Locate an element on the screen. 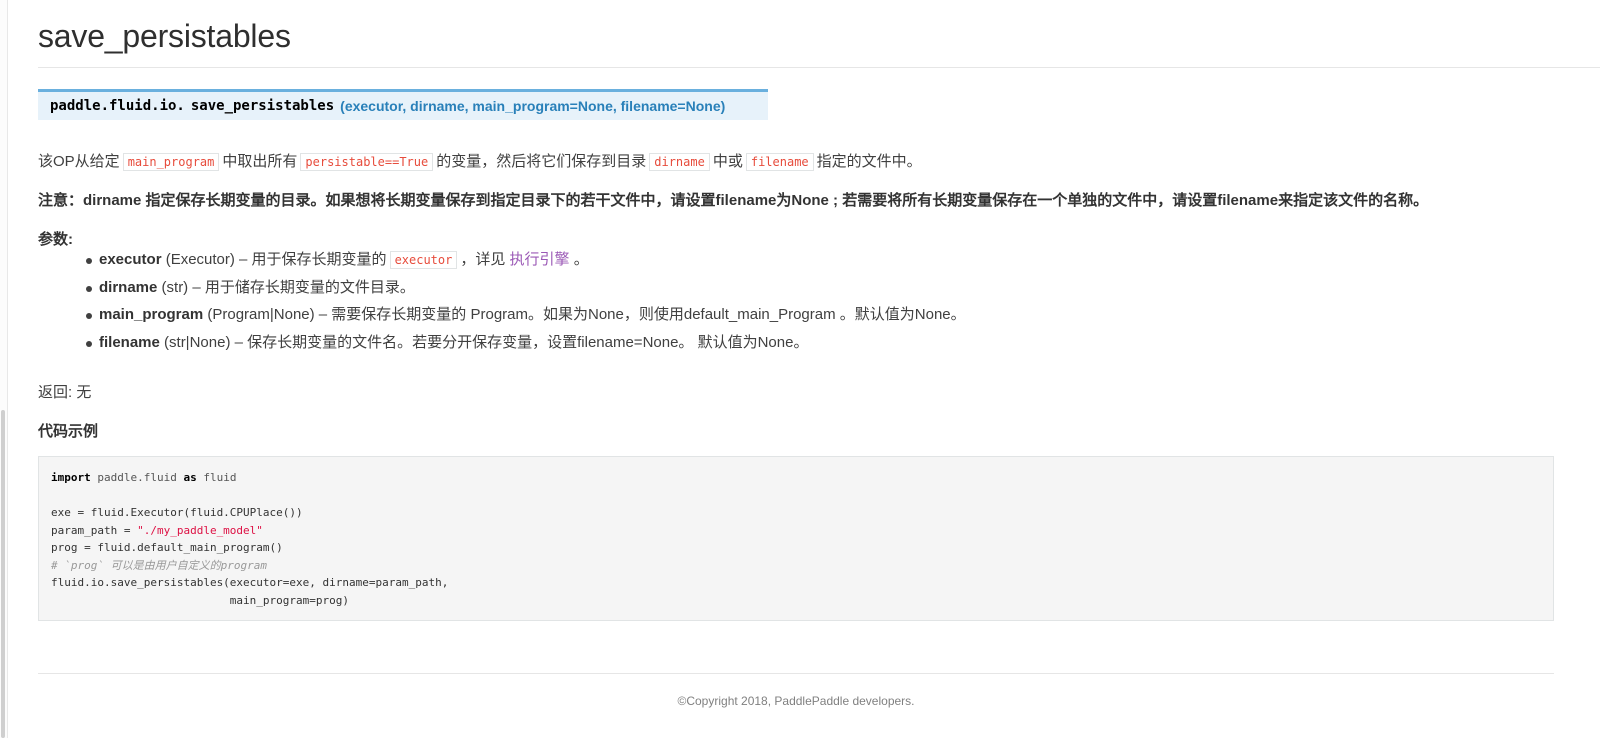 The image size is (1613, 738). returns-text: 返回: 无 is located at coordinates (65, 392).